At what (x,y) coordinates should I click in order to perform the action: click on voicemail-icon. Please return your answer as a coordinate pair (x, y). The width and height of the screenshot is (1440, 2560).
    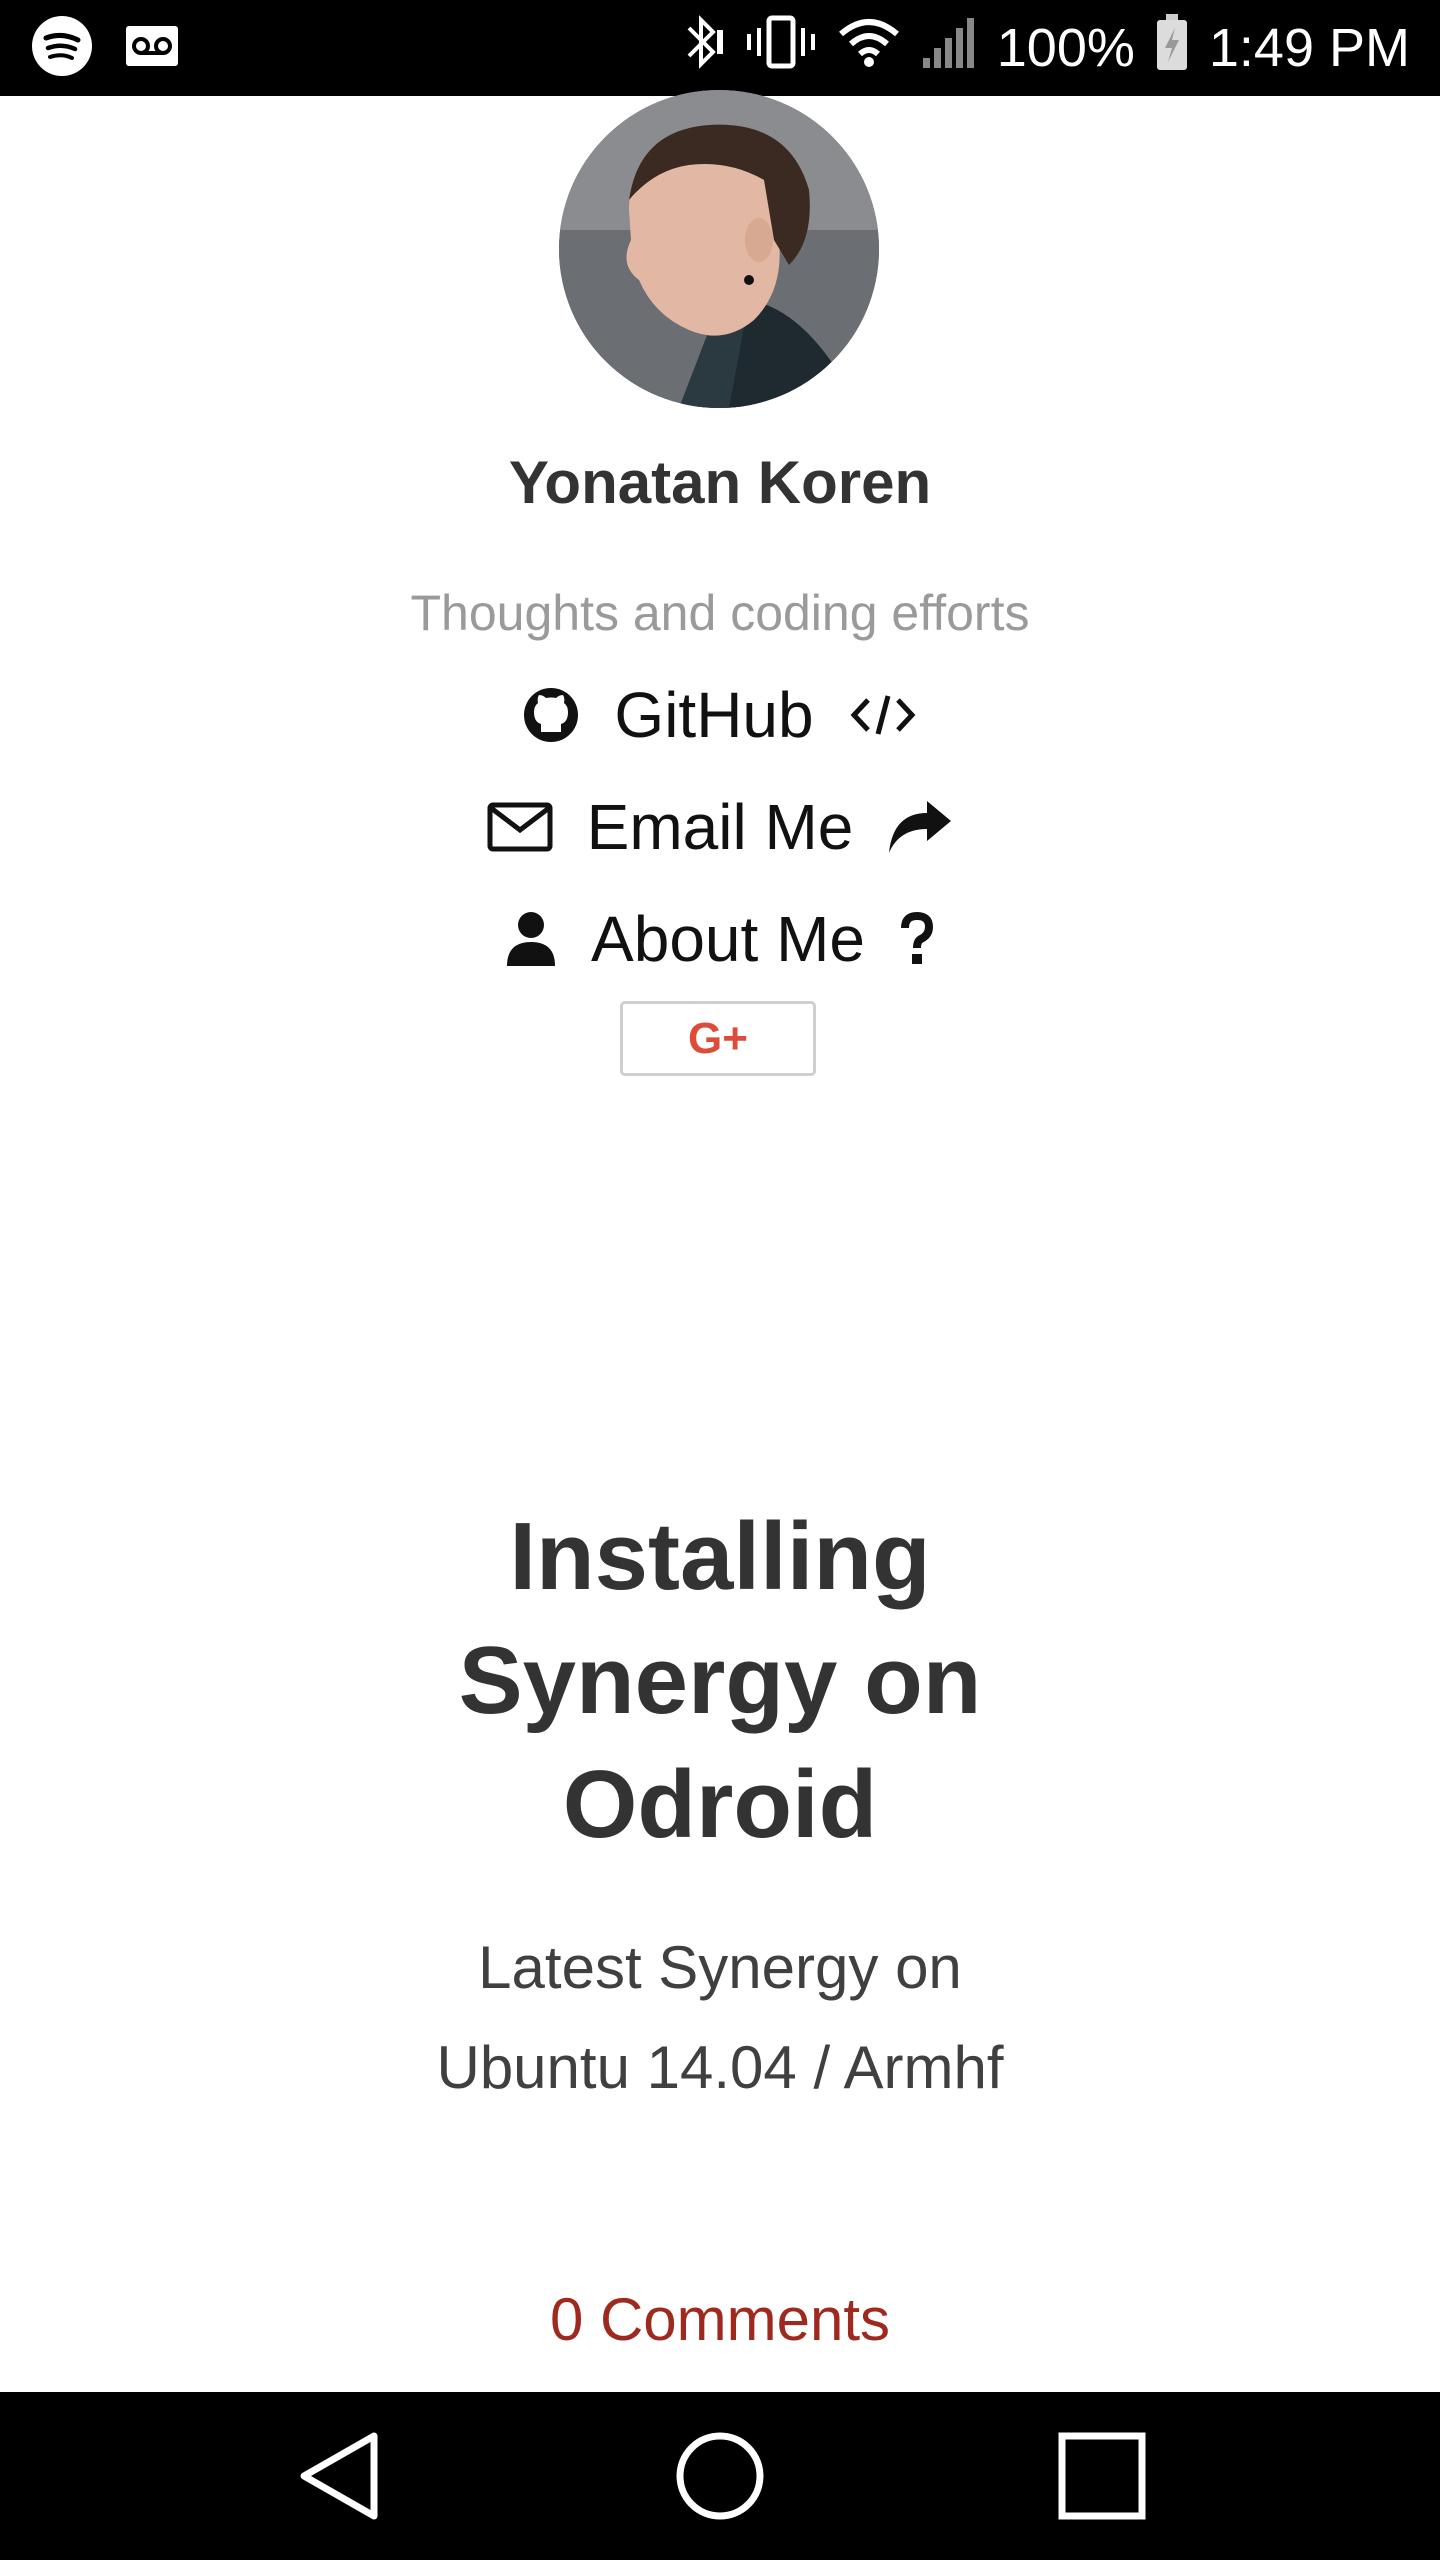
    Looking at the image, I should click on (152, 48).